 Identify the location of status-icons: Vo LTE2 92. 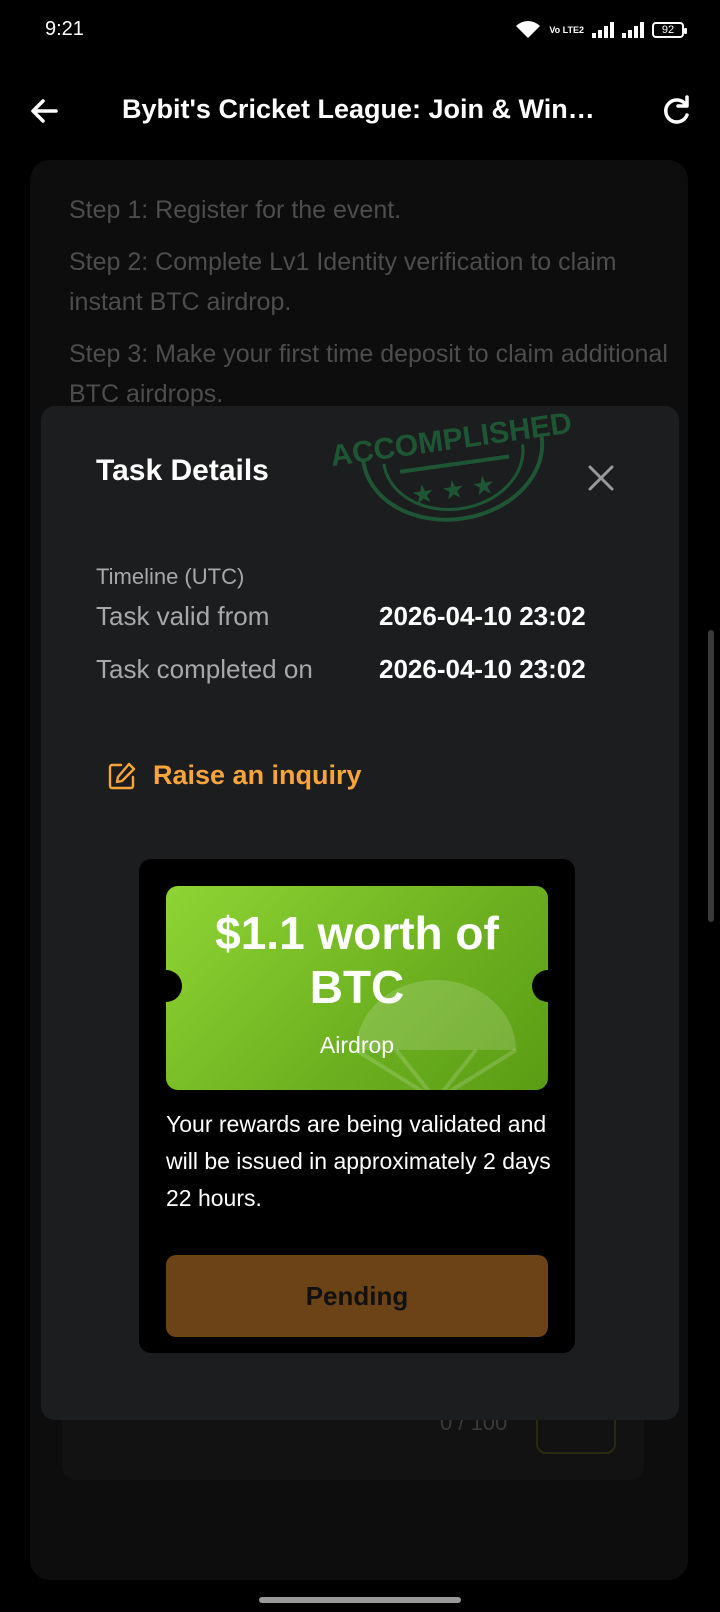
(601, 30).